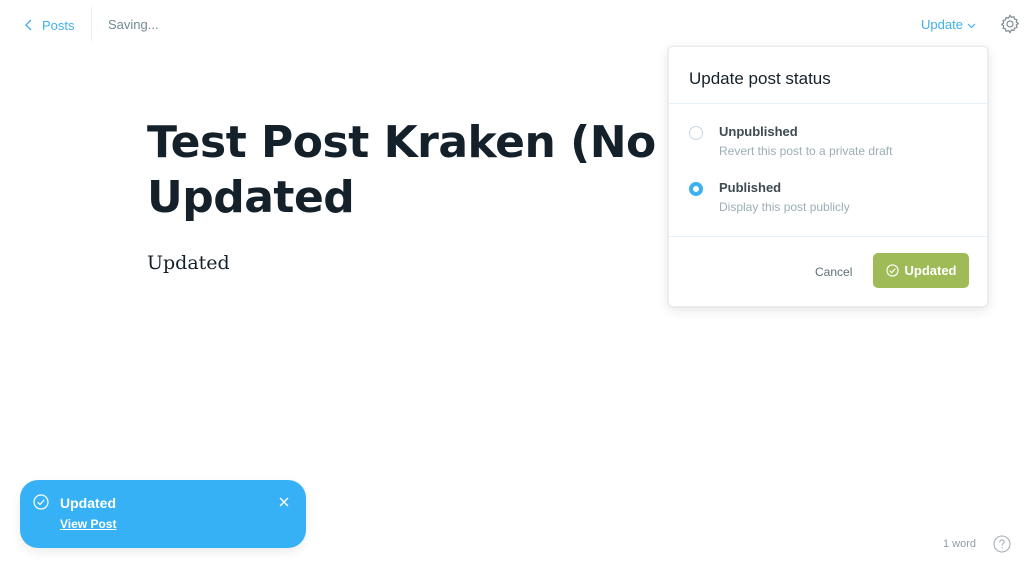  Describe the element at coordinates (91, 24) in the screenshot. I see `header-divider` at that location.